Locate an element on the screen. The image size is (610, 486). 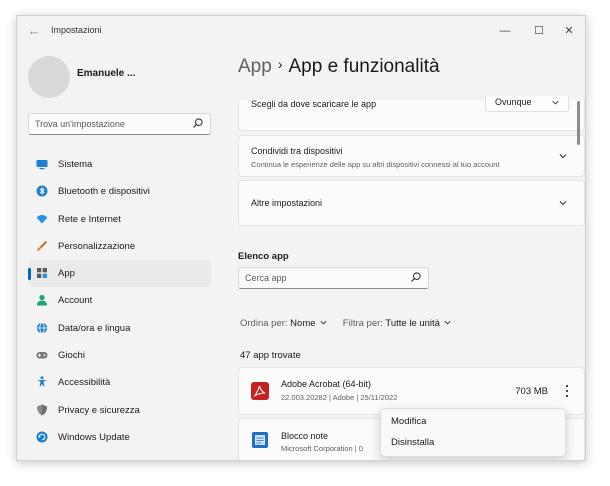
sidebar-item-personalizzazione: Personalizzazione is located at coordinates (119, 246).